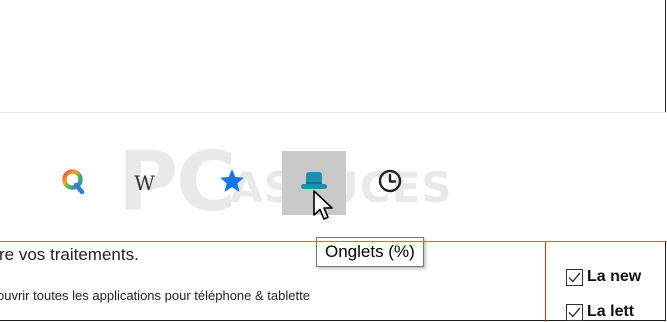 The height and width of the screenshot is (322, 667). Describe the element at coordinates (333, 241) in the screenshot. I see `content-top-divider` at that location.